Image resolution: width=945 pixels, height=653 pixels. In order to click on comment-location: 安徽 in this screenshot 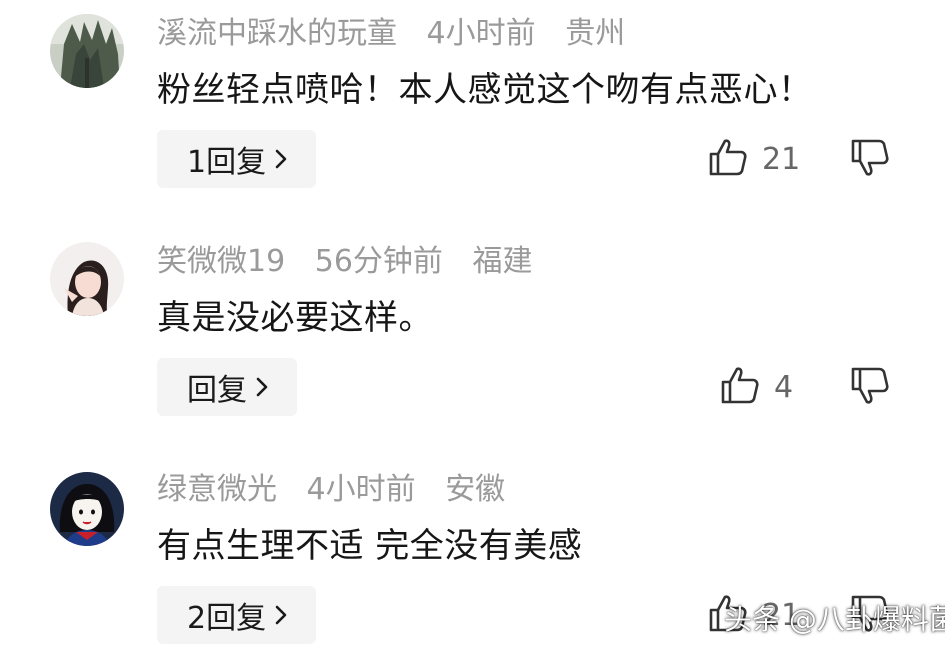, I will do `click(475, 489)`.